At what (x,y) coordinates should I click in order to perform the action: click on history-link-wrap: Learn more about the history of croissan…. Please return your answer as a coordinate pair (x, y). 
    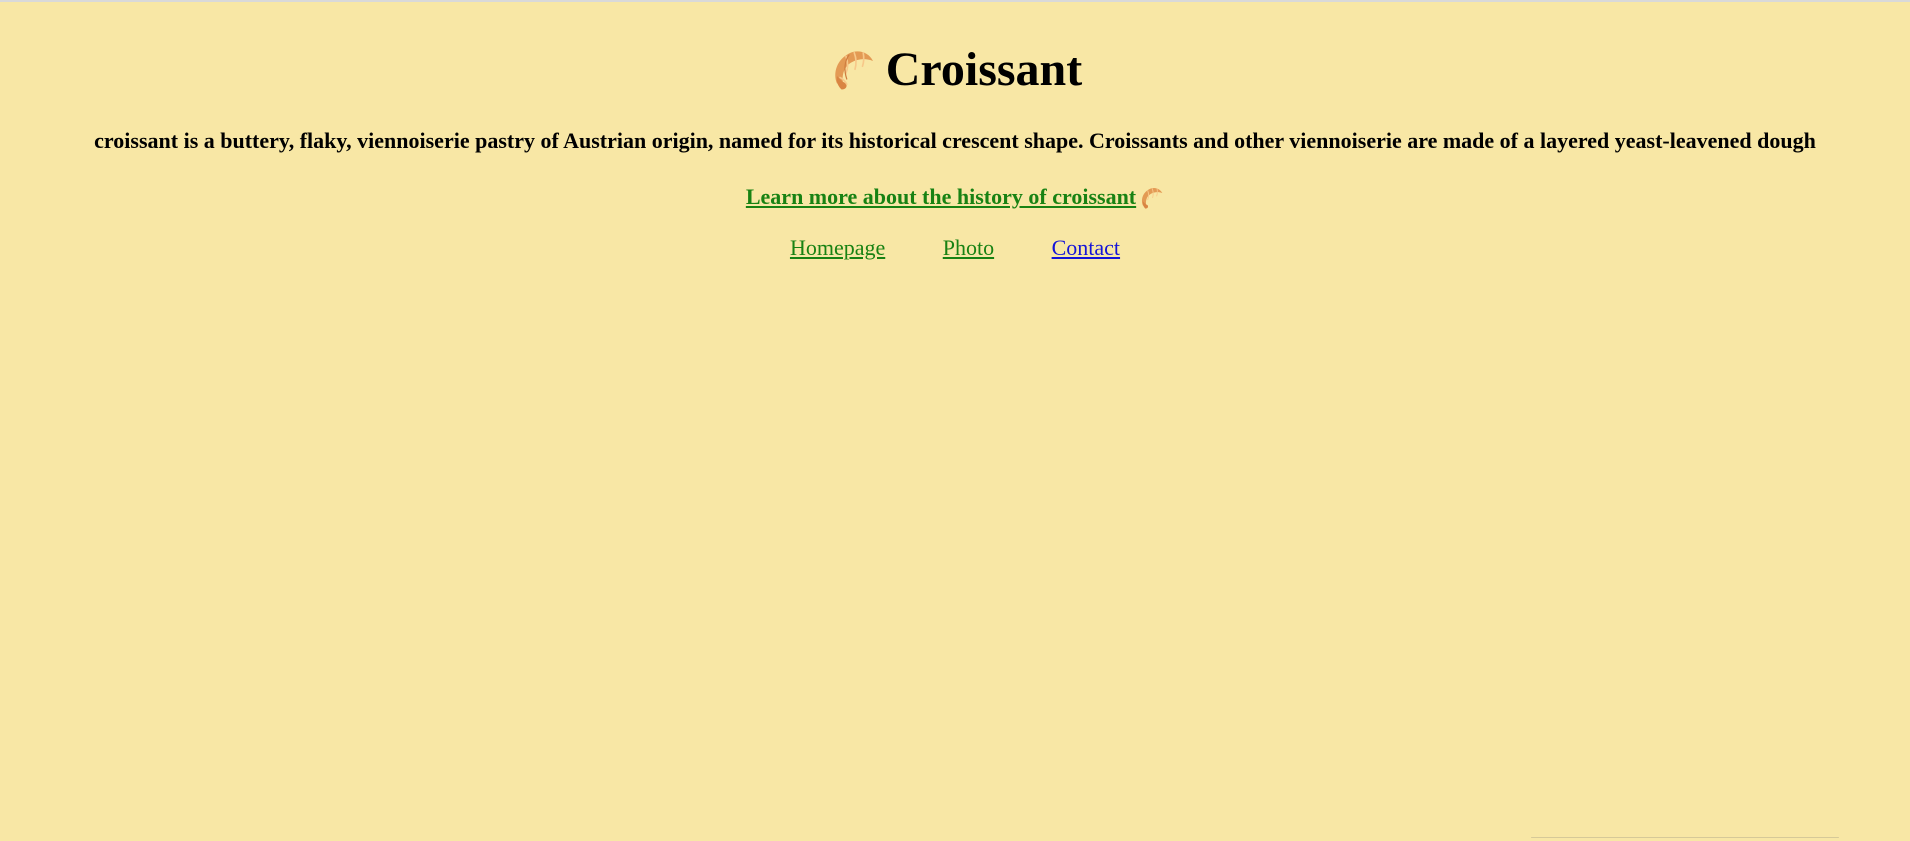
    Looking at the image, I should click on (955, 197).